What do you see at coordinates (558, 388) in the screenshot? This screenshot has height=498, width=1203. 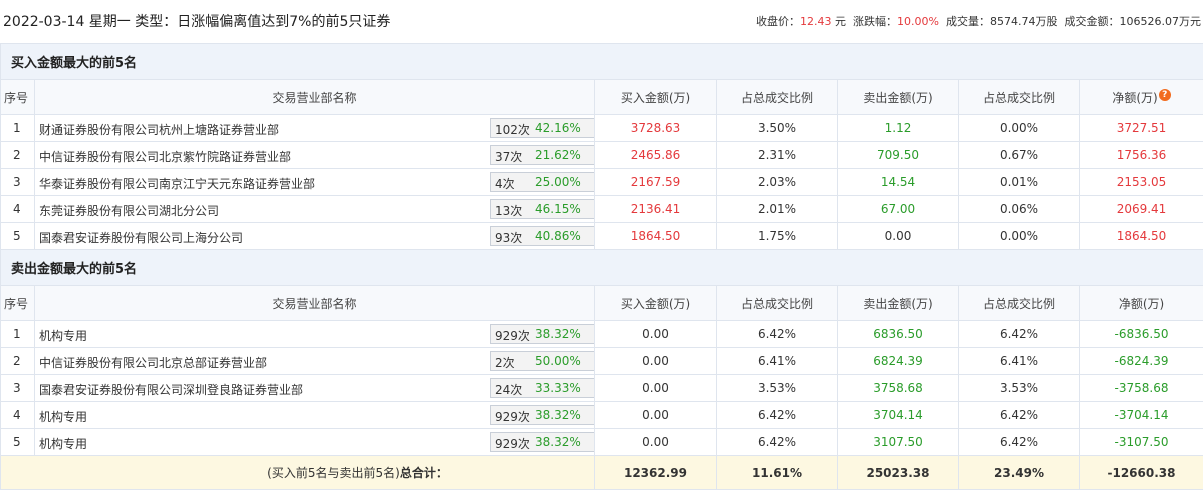 I see `success-rate: 33.33%` at bounding box center [558, 388].